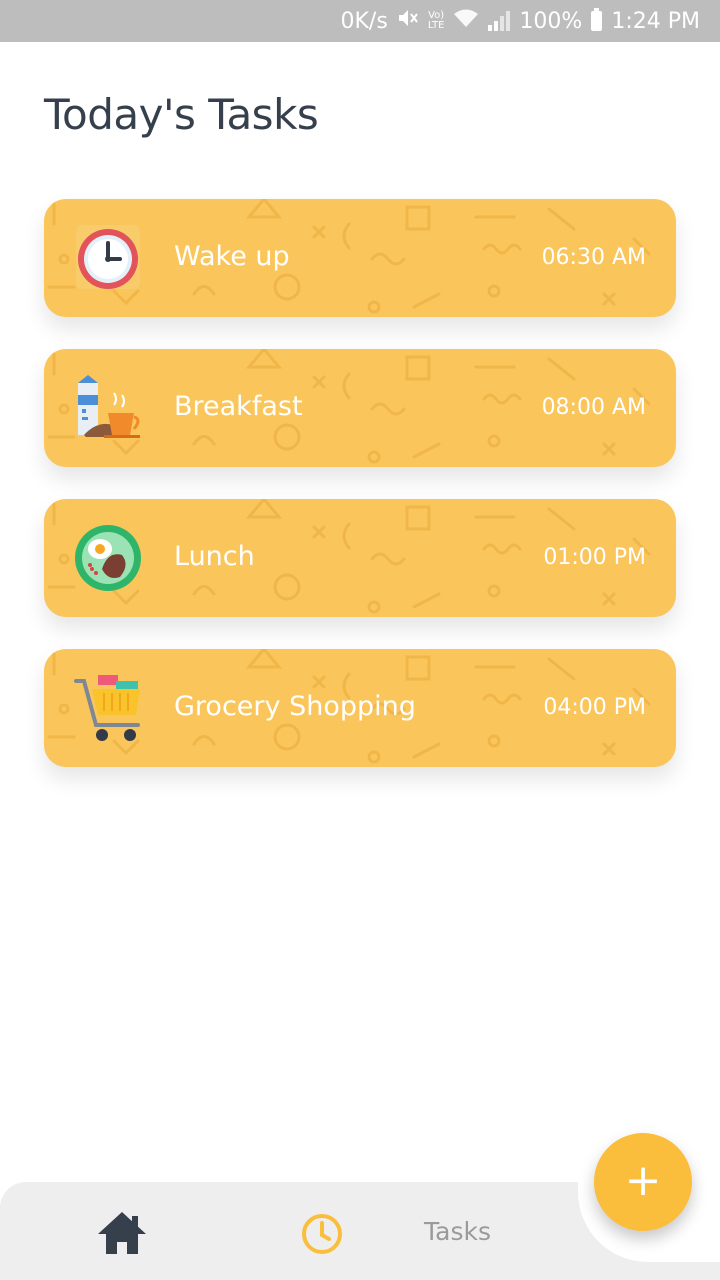 The image size is (720, 1280). I want to click on task-time: 01:00 PM, so click(594, 557).